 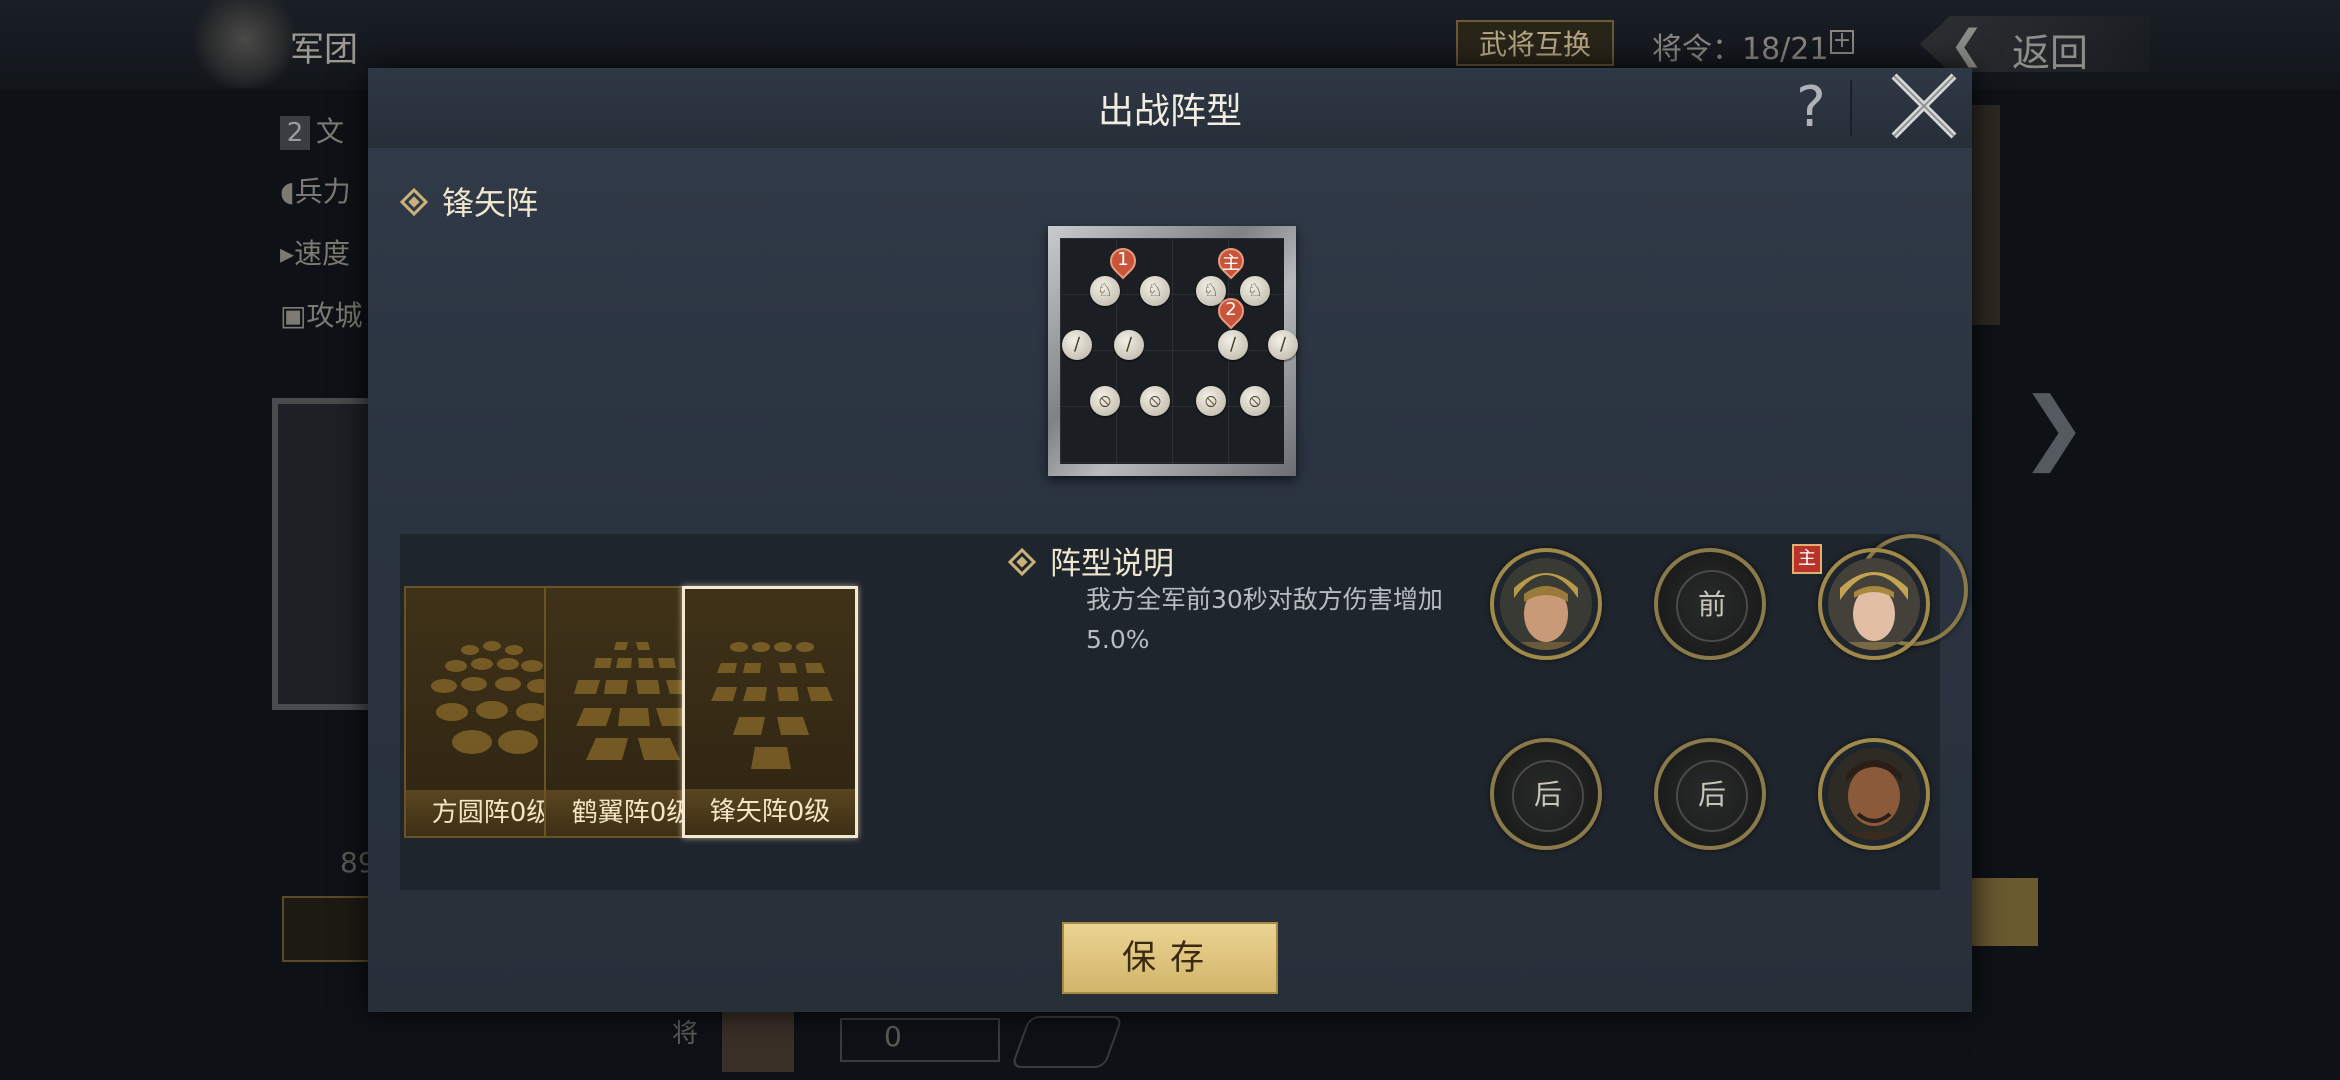 What do you see at coordinates (1264, 619) in the screenshot?
I see `description-text: 我方全军前30秒对敌方伤害增加5.0%` at bounding box center [1264, 619].